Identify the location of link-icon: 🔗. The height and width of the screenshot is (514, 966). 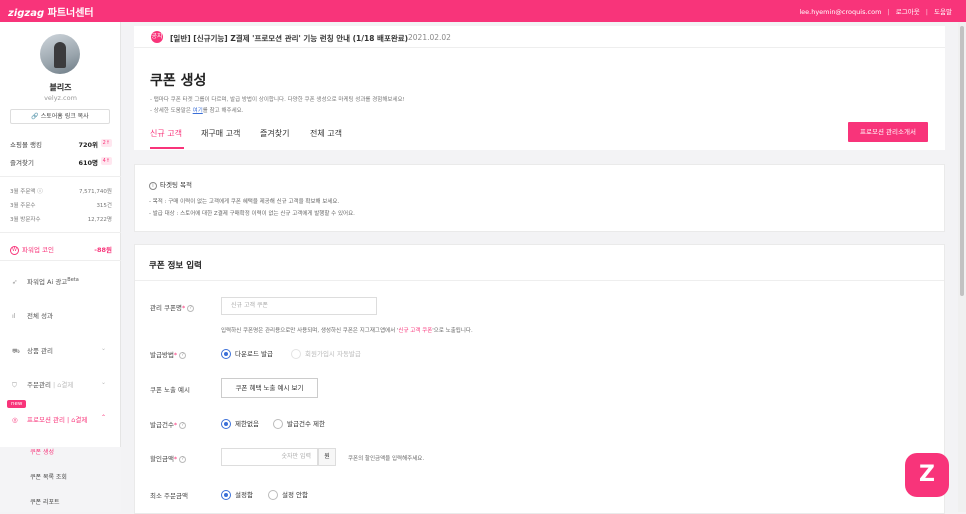
(35, 116).